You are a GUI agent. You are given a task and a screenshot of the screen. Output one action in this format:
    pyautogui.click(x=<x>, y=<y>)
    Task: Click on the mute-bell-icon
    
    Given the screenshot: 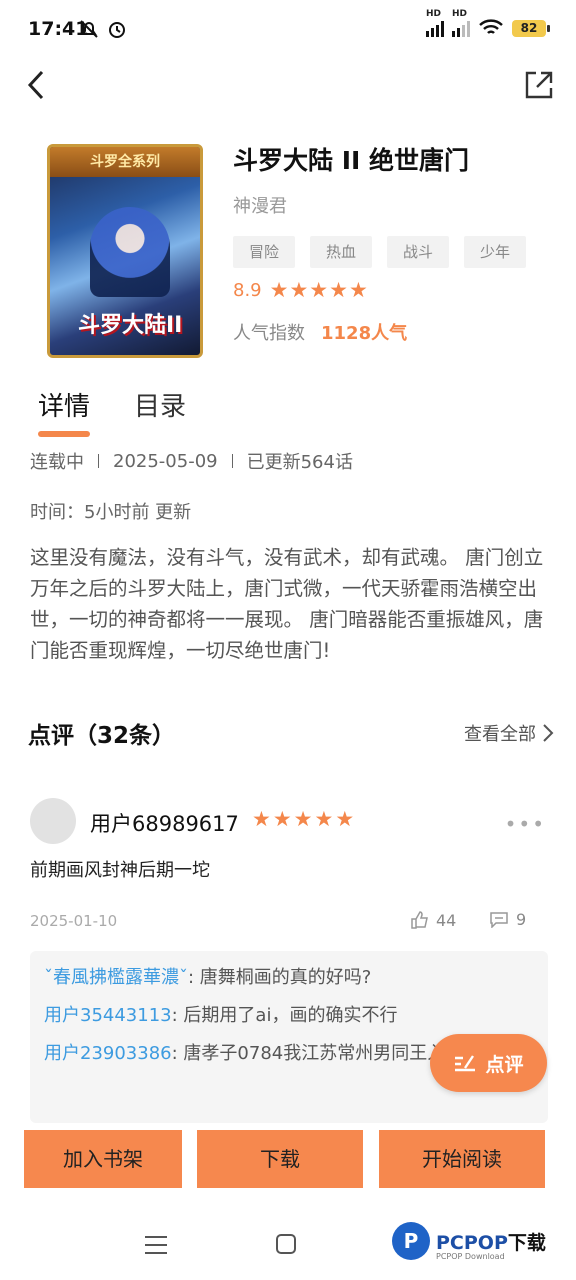 What is the action you would take?
    pyautogui.click(x=89, y=29)
    